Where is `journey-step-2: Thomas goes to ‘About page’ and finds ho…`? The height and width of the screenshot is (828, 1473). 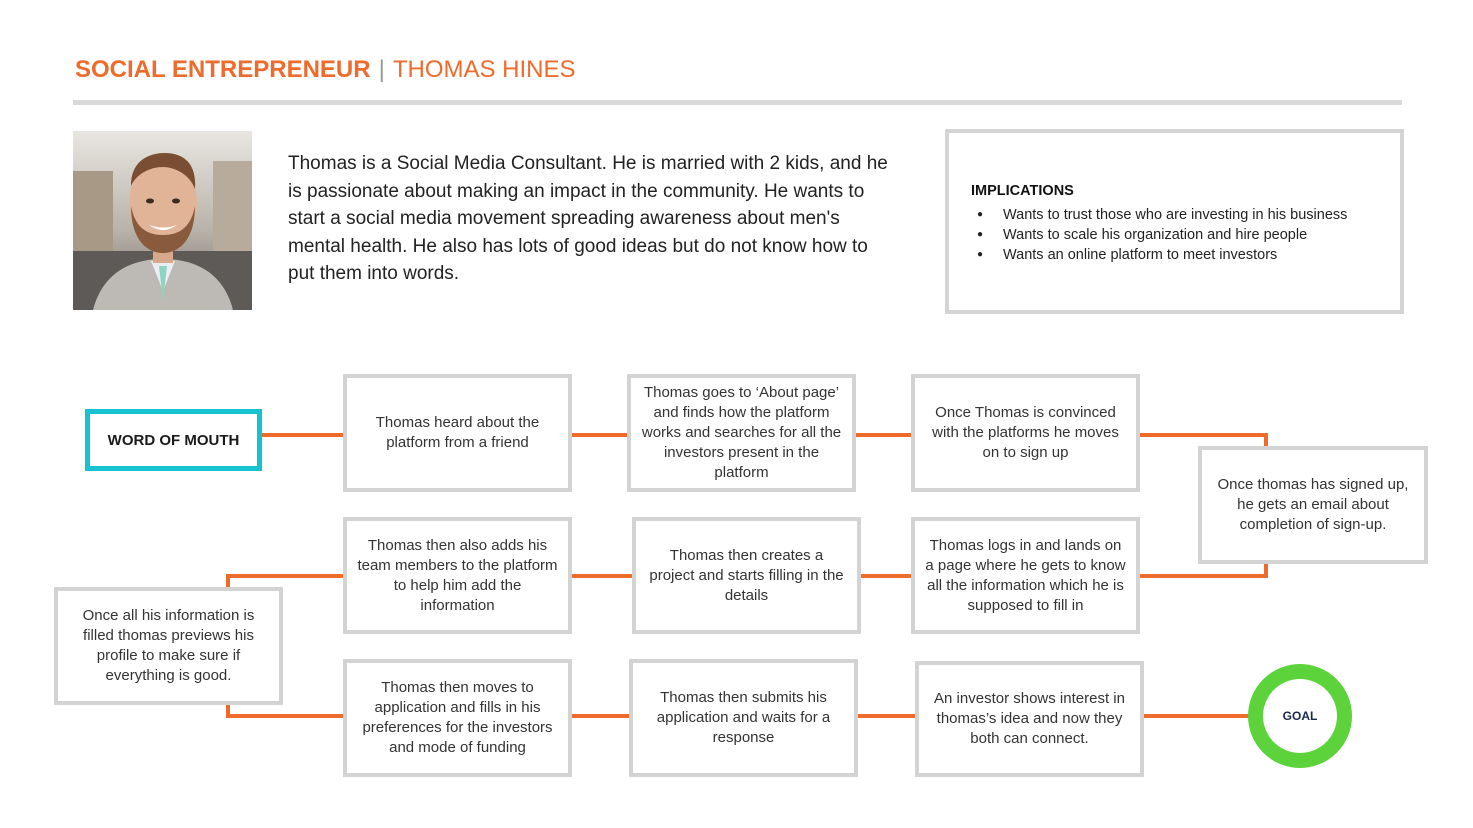
journey-step-2: Thomas goes to ‘About page’ and finds ho… is located at coordinates (741, 433).